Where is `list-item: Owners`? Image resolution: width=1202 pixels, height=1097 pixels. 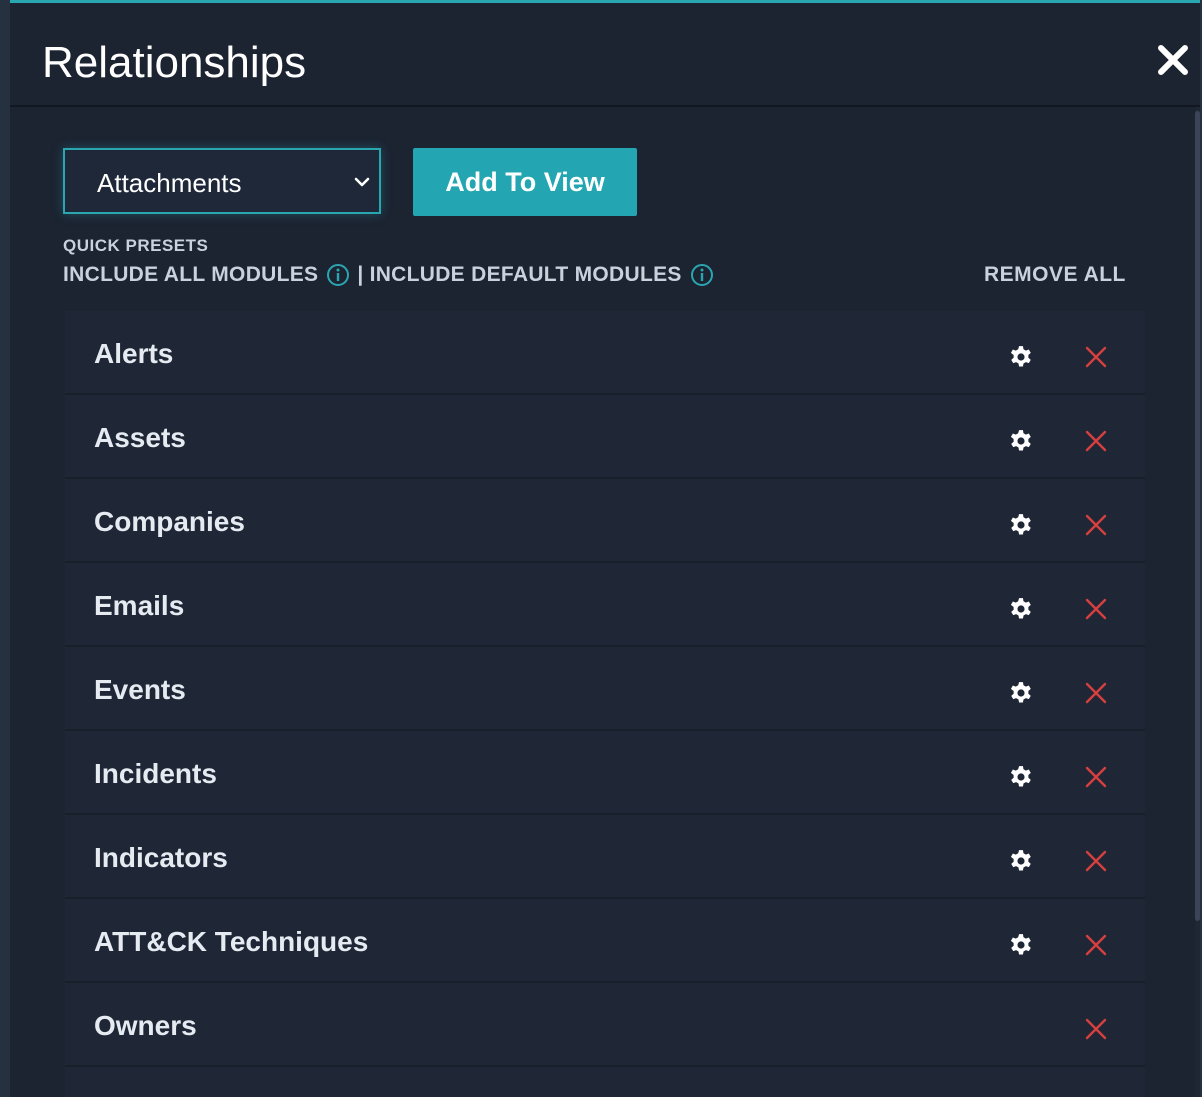 list-item: Owners is located at coordinates (605, 1025).